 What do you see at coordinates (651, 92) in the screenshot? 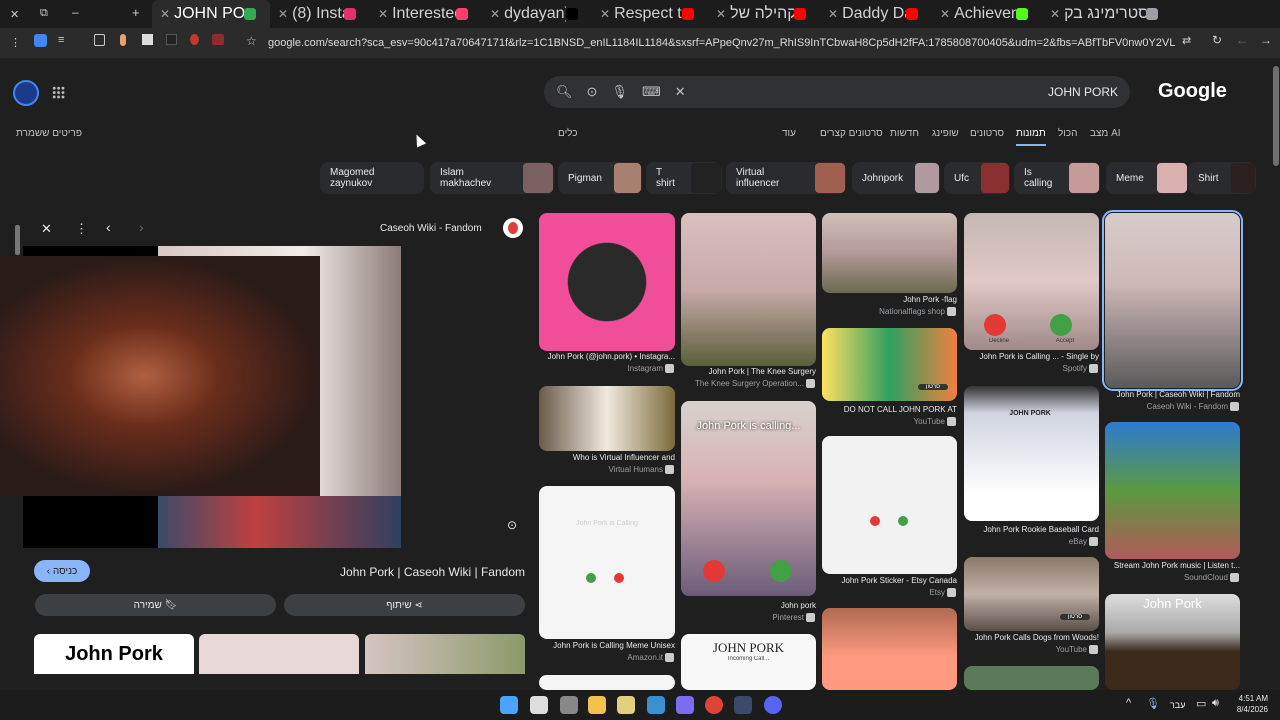
I see `keyboard-icon: ⌨` at bounding box center [651, 92].